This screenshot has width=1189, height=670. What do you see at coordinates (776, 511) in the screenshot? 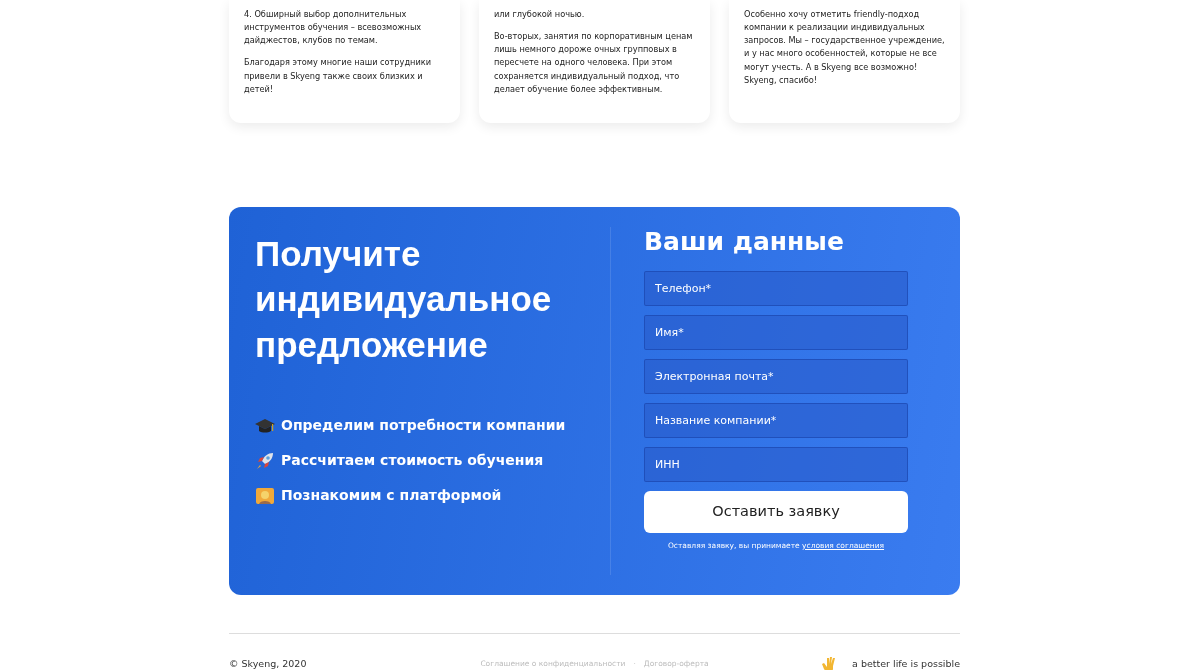
I see `submit-button: Оставить заявку` at bounding box center [776, 511].